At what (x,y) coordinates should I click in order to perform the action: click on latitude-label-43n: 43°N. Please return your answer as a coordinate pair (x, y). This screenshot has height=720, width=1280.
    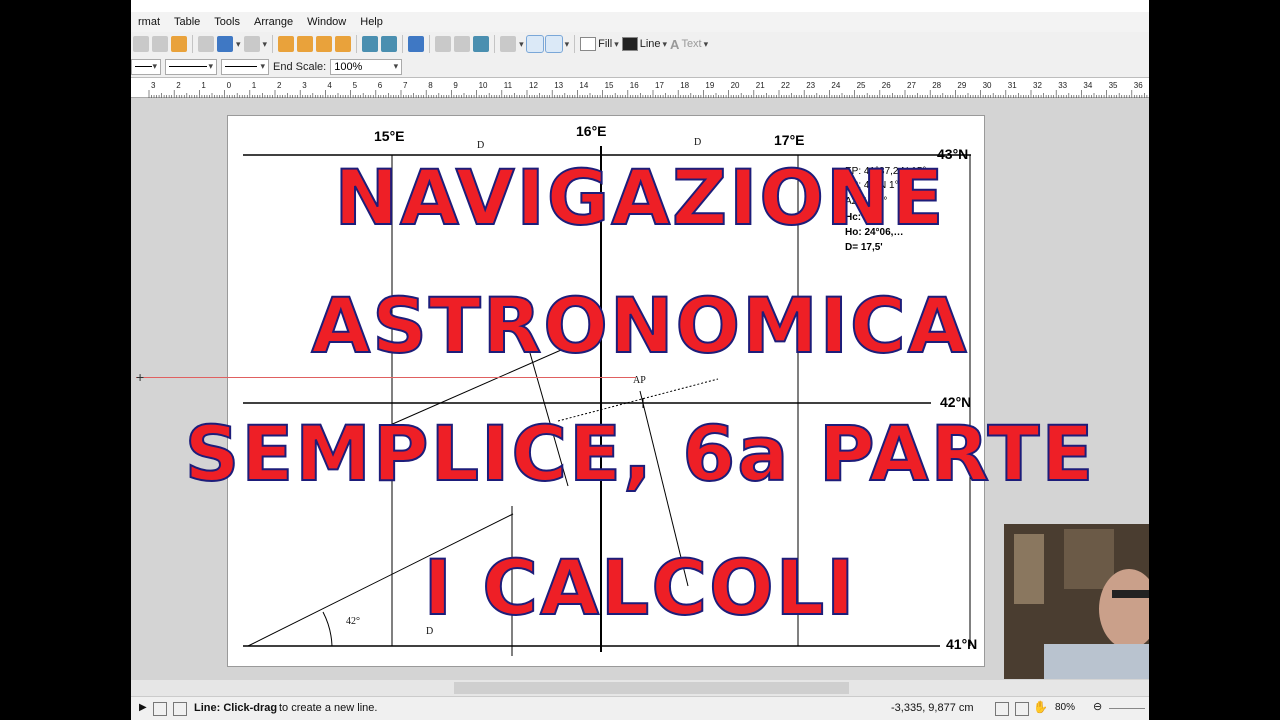
    Looking at the image, I should click on (953, 154).